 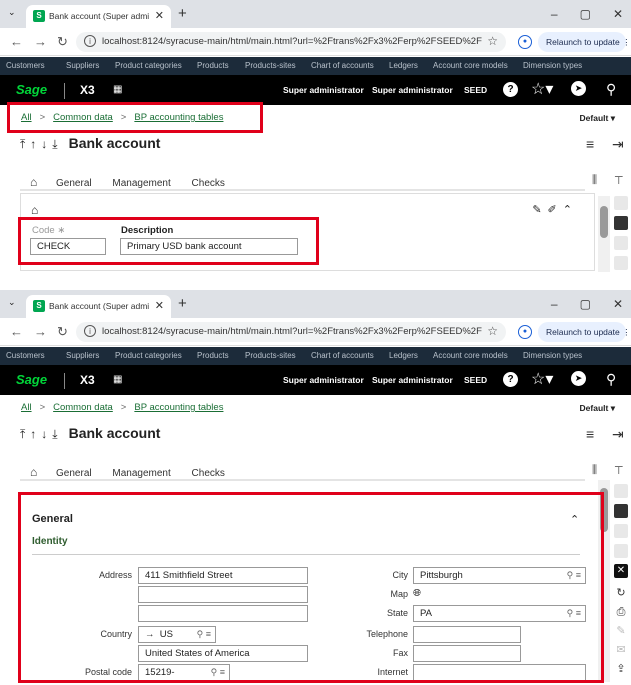 What do you see at coordinates (621, 491) in the screenshot?
I see `add-icon` at bounding box center [621, 491].